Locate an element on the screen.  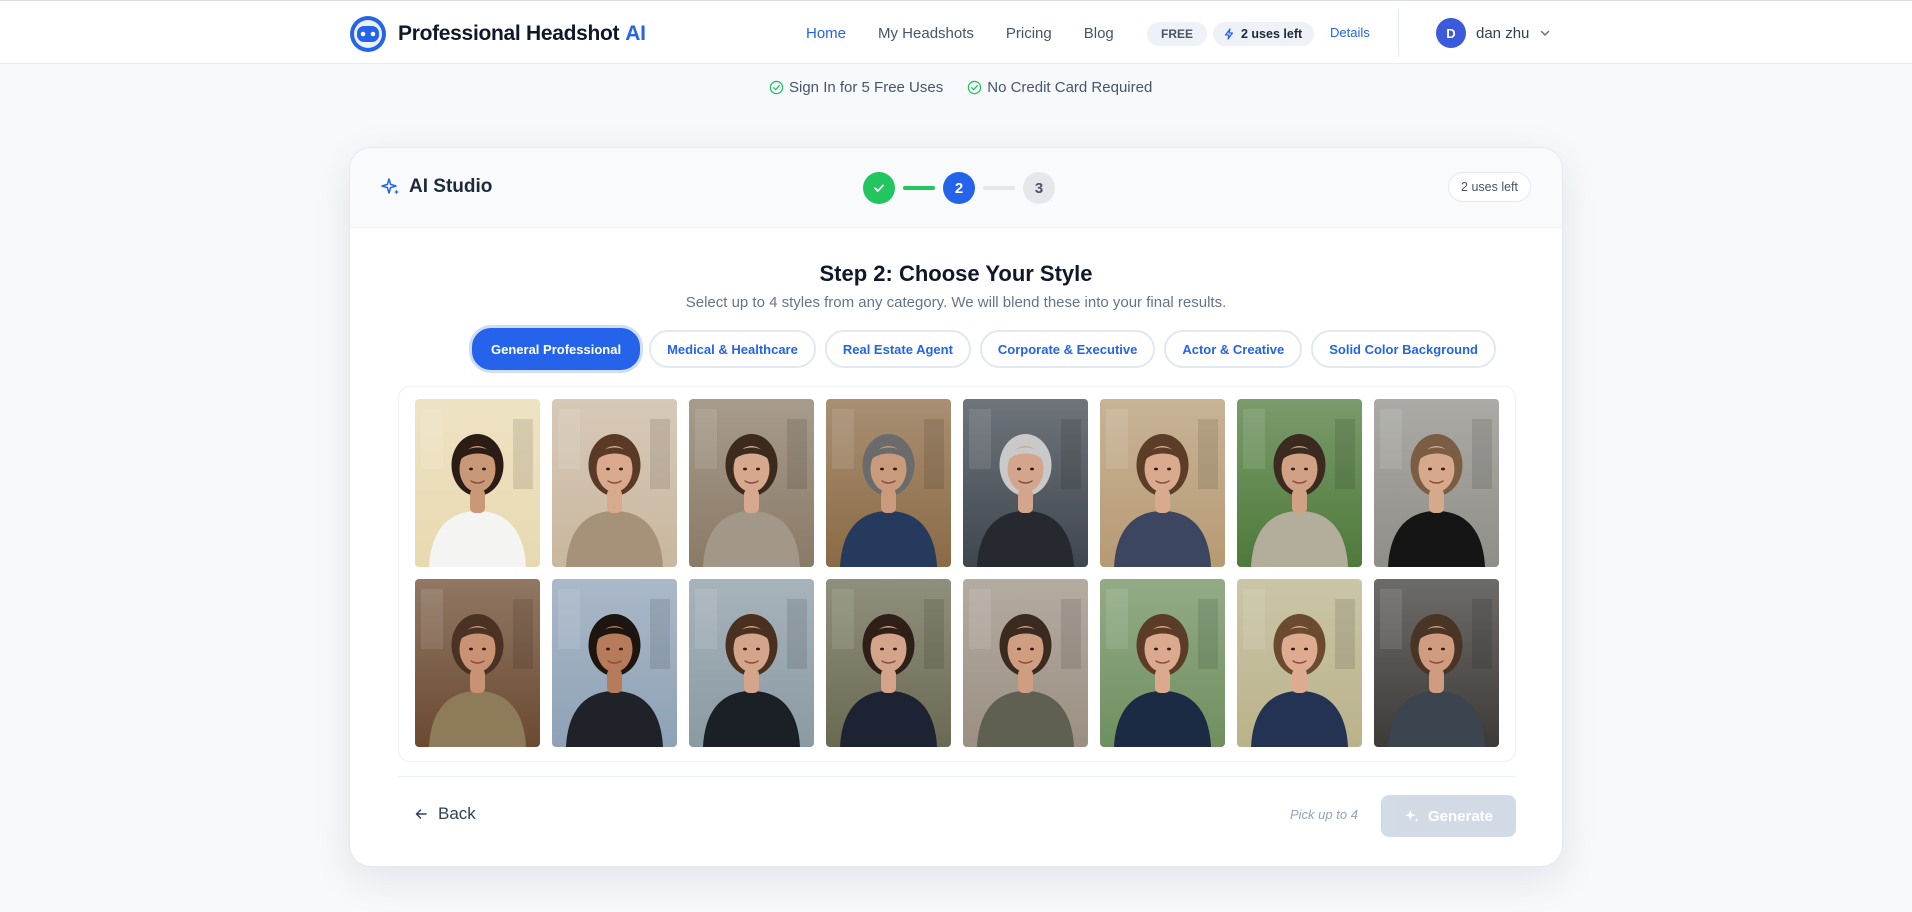
portrait-man-office-glass-icon is located at coordinates (1025, 483).